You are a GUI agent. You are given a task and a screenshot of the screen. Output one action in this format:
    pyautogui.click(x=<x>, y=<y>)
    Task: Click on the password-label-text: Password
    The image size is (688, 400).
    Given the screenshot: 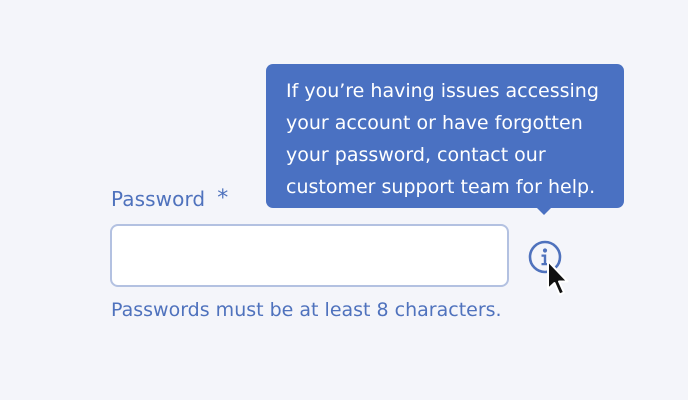 What is the action you would take?
    pyautogui.click(x=158, y=199)
    